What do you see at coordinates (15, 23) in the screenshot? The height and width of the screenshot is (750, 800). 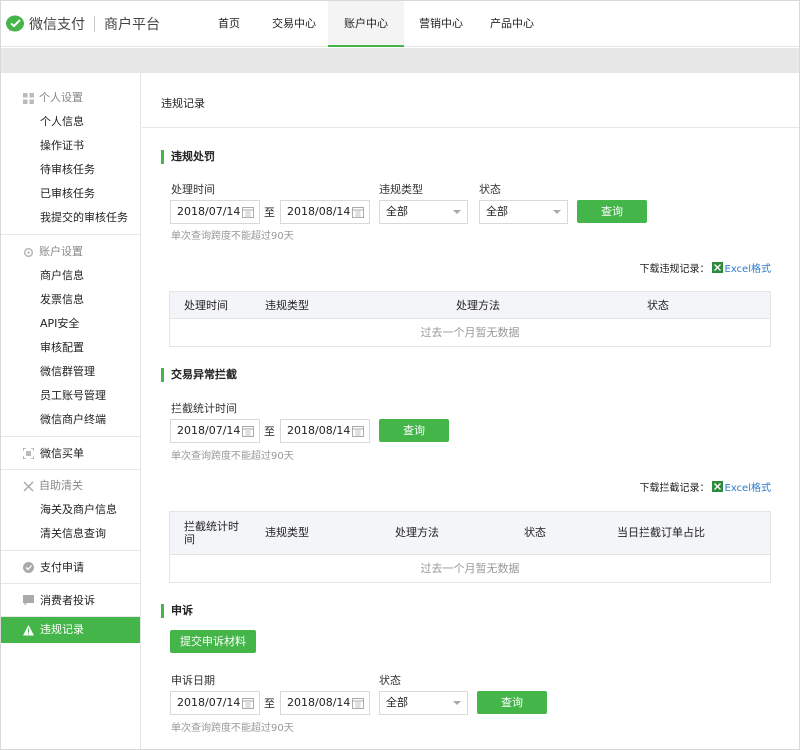 I see `wechat-pay-logo-icon` at bounding box center [15, 23].